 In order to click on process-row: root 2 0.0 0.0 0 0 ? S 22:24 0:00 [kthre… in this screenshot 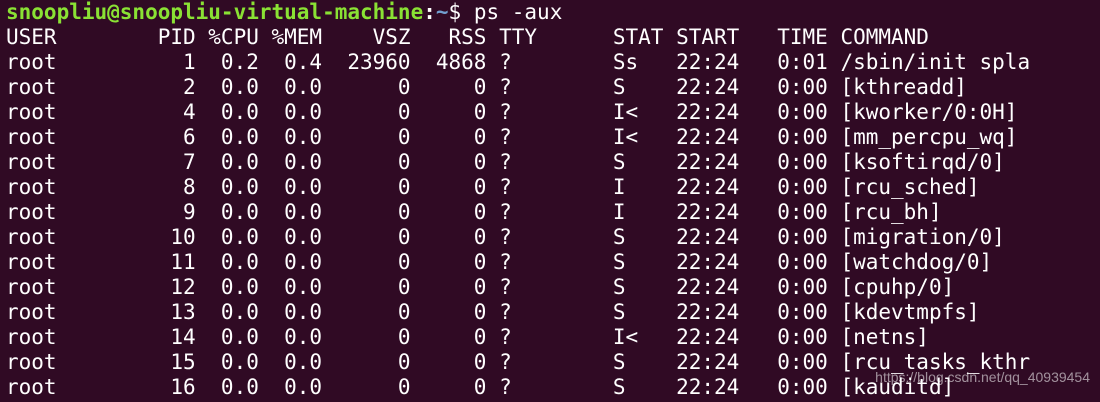, I will do `click(486, 87)`.